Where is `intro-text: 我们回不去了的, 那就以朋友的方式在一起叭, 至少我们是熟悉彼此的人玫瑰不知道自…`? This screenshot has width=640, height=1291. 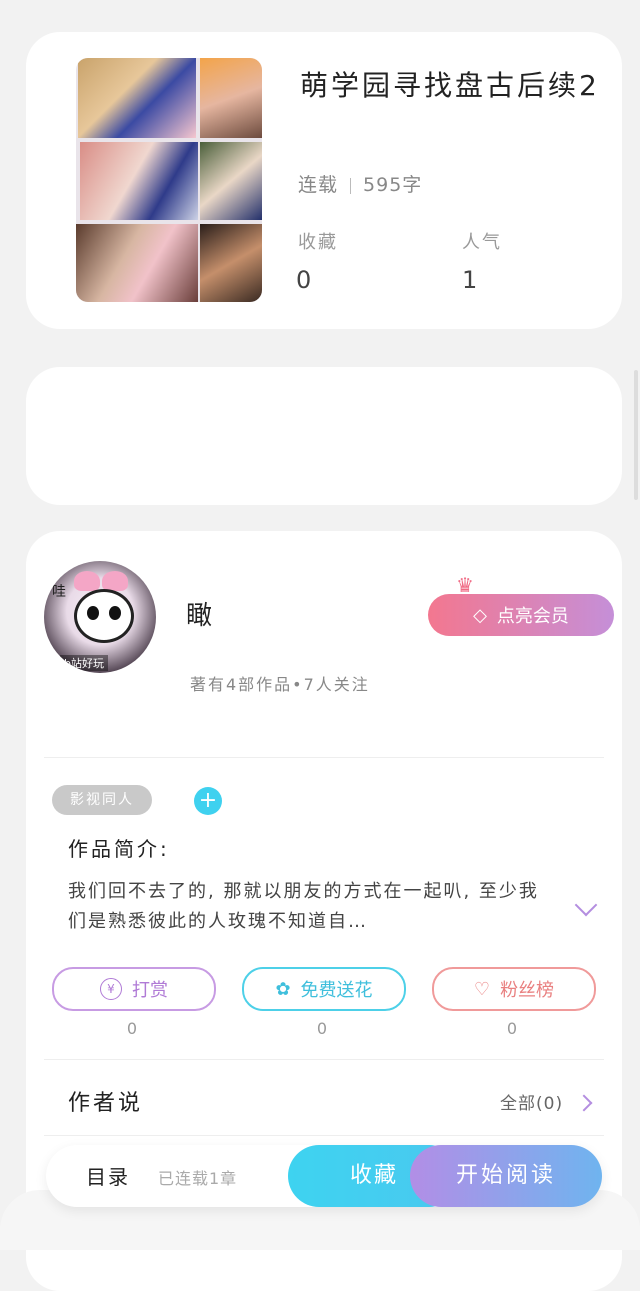
intro-text: 我们回不去了的, 那就以朋友的方式在一起叭, 至少我们是熟悉彼此的人玫瑰不知道自… is located at coordinates (303, 906).